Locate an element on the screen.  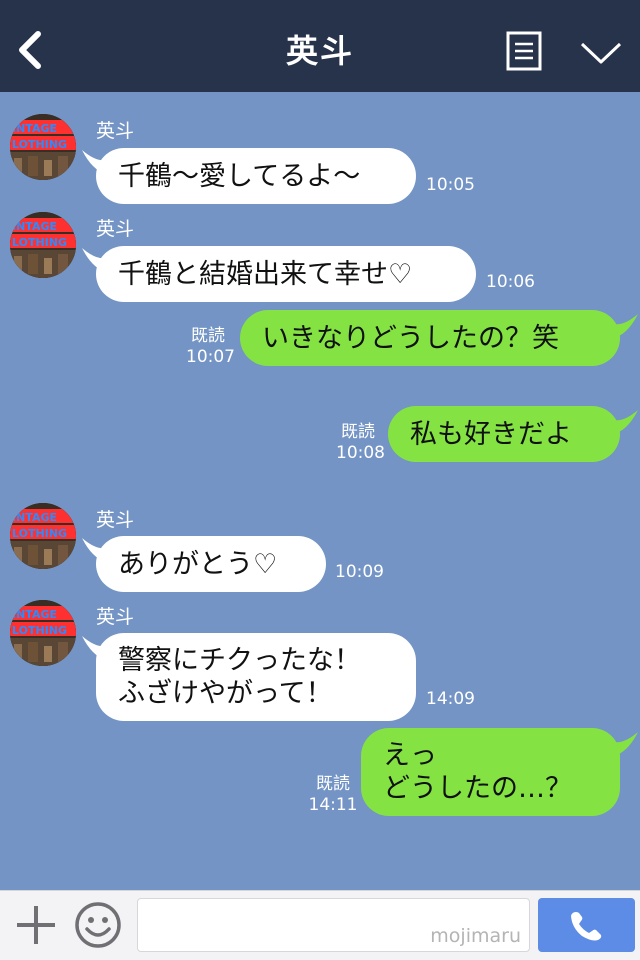
call-button is located at coordinates (586, 925).